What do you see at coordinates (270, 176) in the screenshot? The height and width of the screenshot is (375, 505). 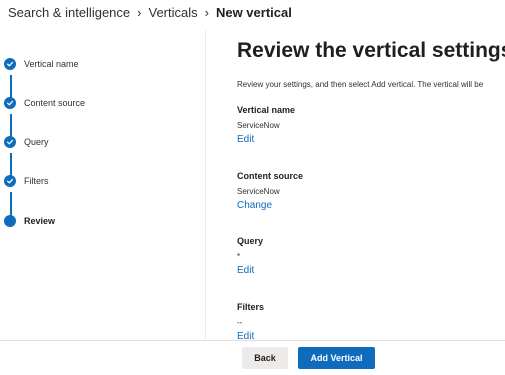 I see `section-heading: Content source` at bounding box center [270, 176].